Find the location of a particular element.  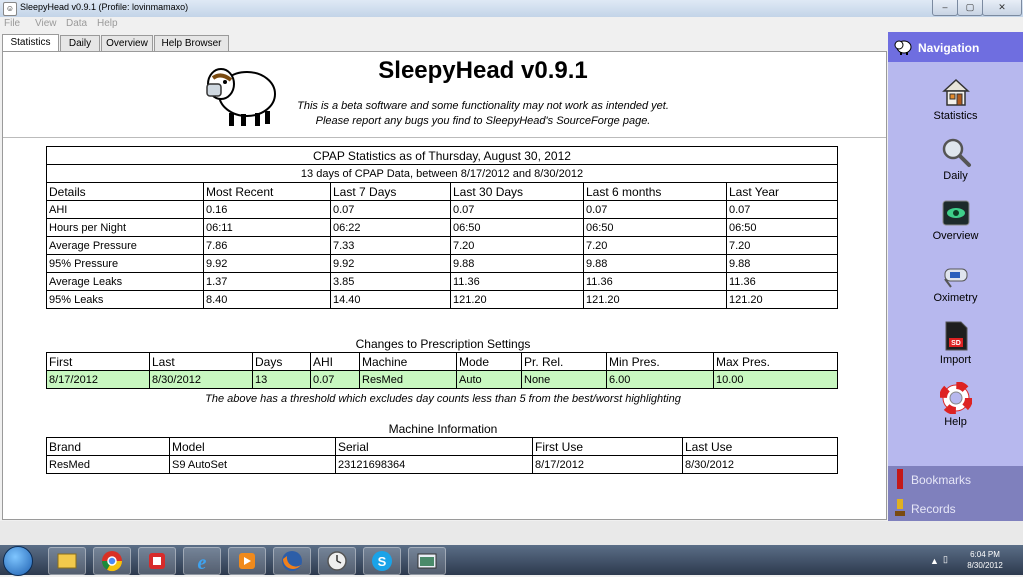

maximize-button: ▢ is located at coordinates (970, 8).